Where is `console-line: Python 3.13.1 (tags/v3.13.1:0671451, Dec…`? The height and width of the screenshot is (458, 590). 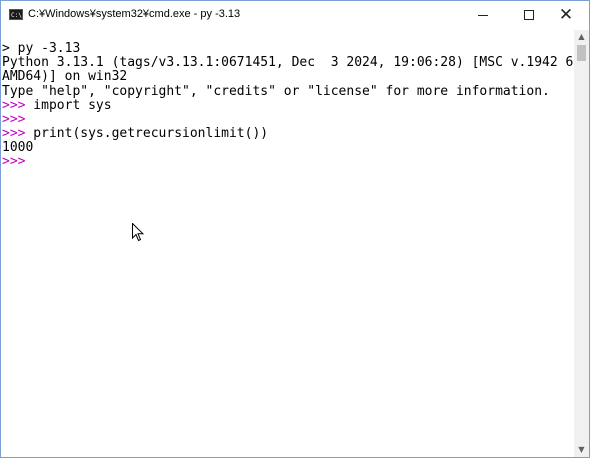 console-line: Python 3.13.1 (tags/v3.13.1:0671451, Dec… is located at coordinates (296, 62).